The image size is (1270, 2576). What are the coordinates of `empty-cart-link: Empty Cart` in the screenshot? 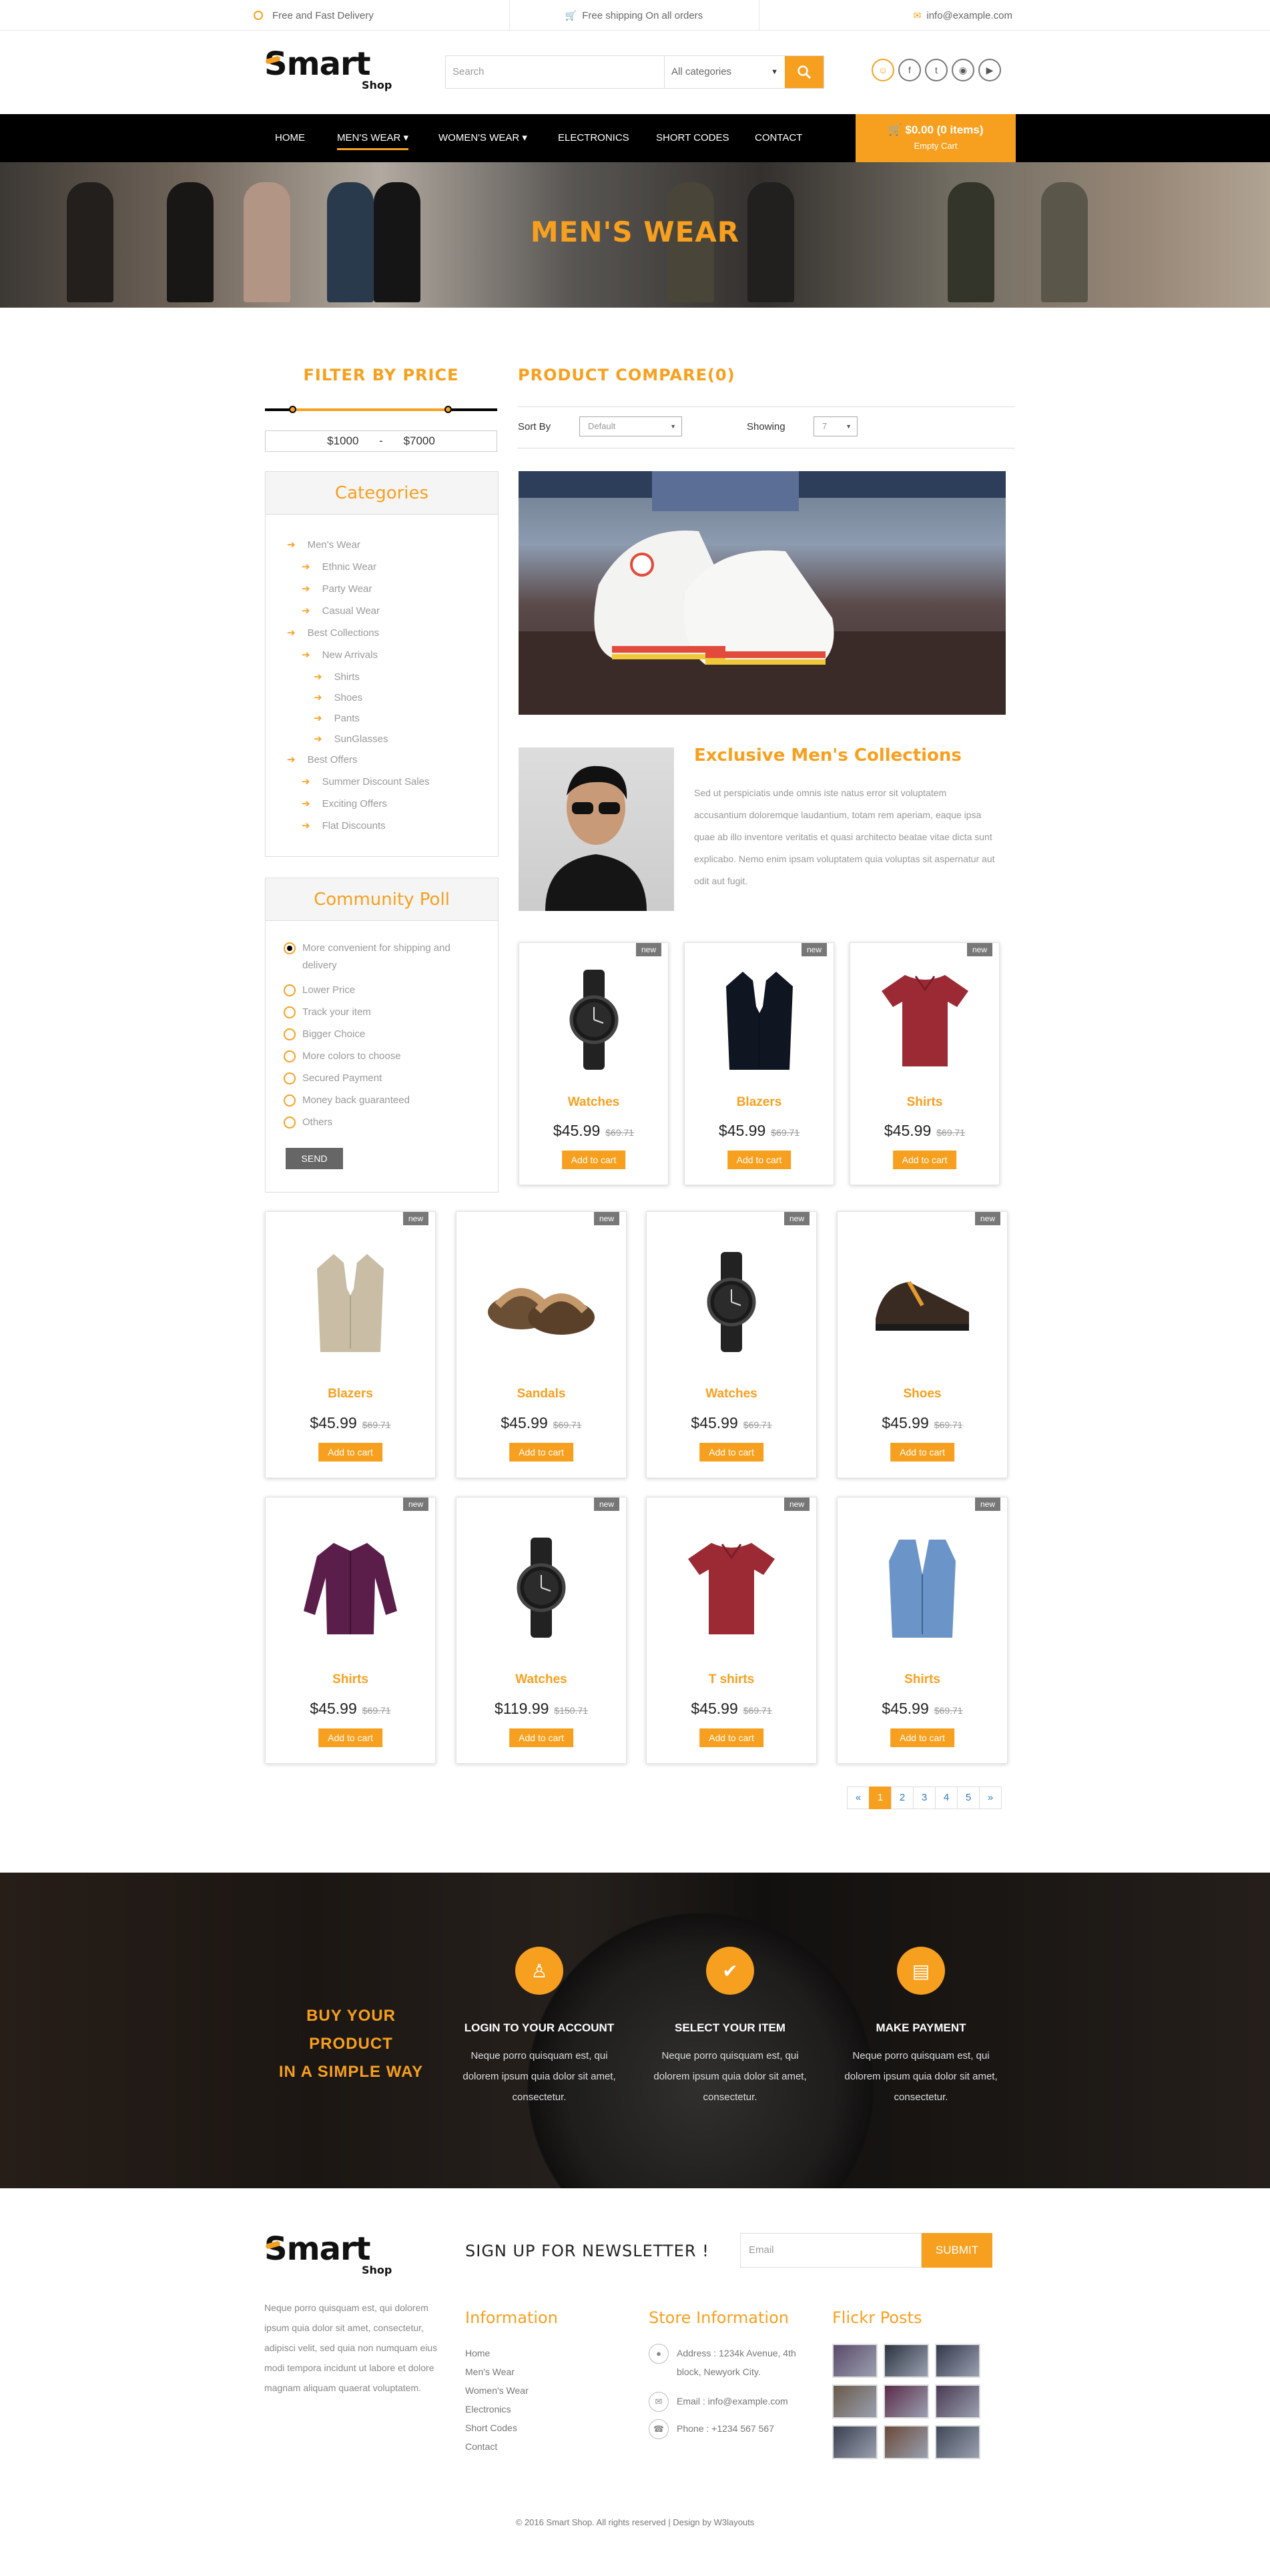 It's located at (936, 146).